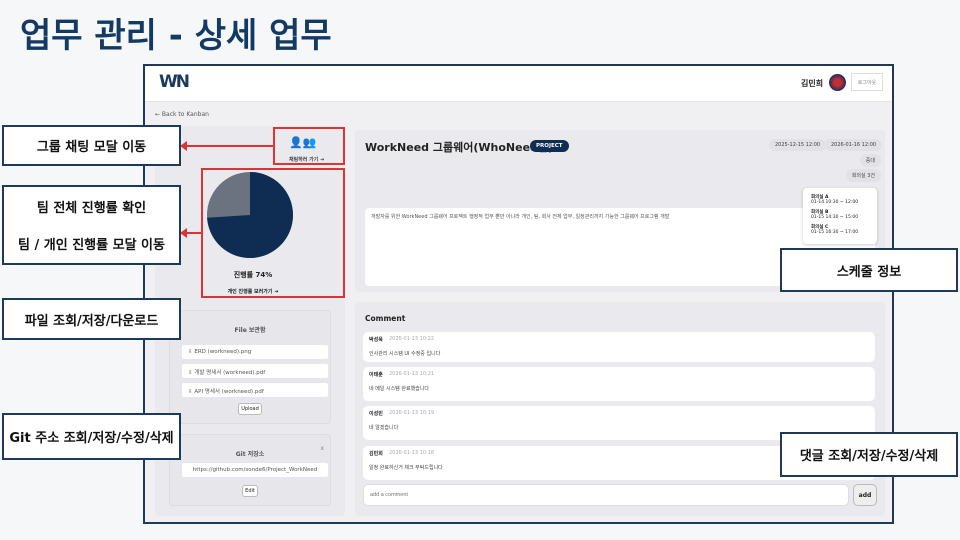 This screenshot has width=960, height=540. What do you see at coordinates (869, 454) in the screenshot?
I see `callout-comments: 댓글 조회/저장/수정/삭제` at bounding box center [869, 454].